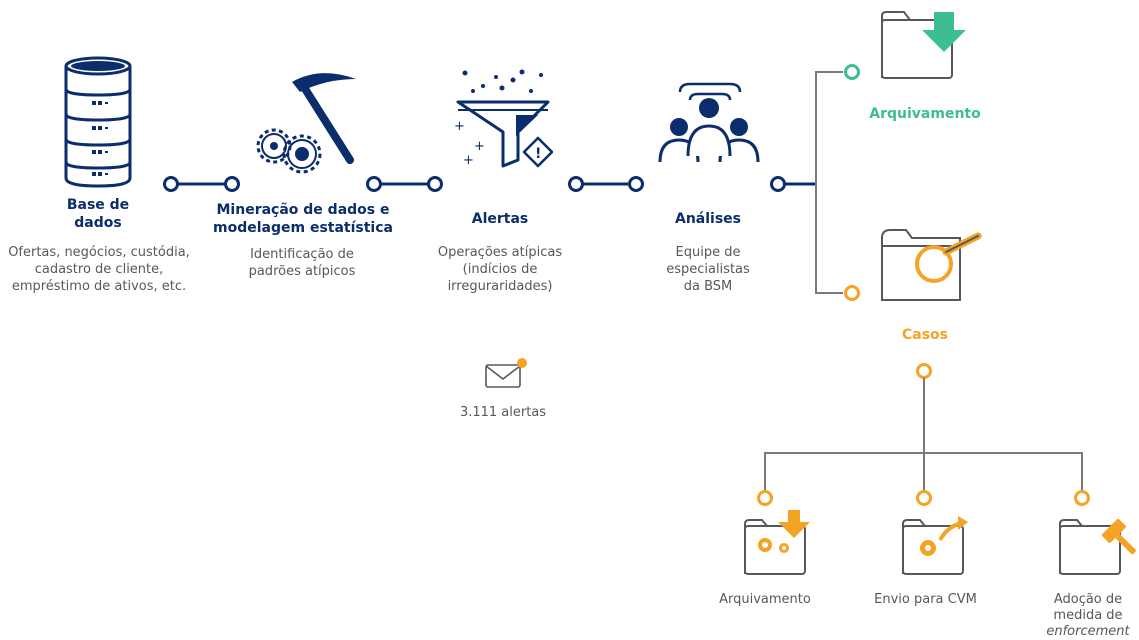 The height and width of the screenshot is (640, 1139). I want to click on step-alerts-title: Alertas, so click(500, 219).